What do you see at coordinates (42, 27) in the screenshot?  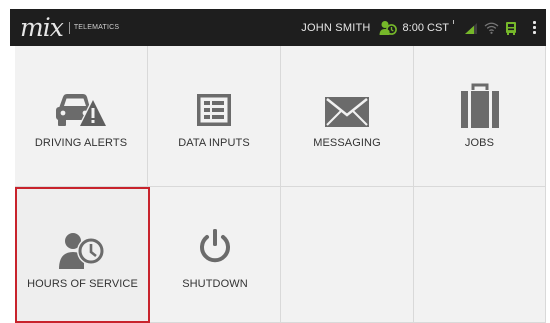 I see `logo-mark: mix` at bounding box center [42, 27].